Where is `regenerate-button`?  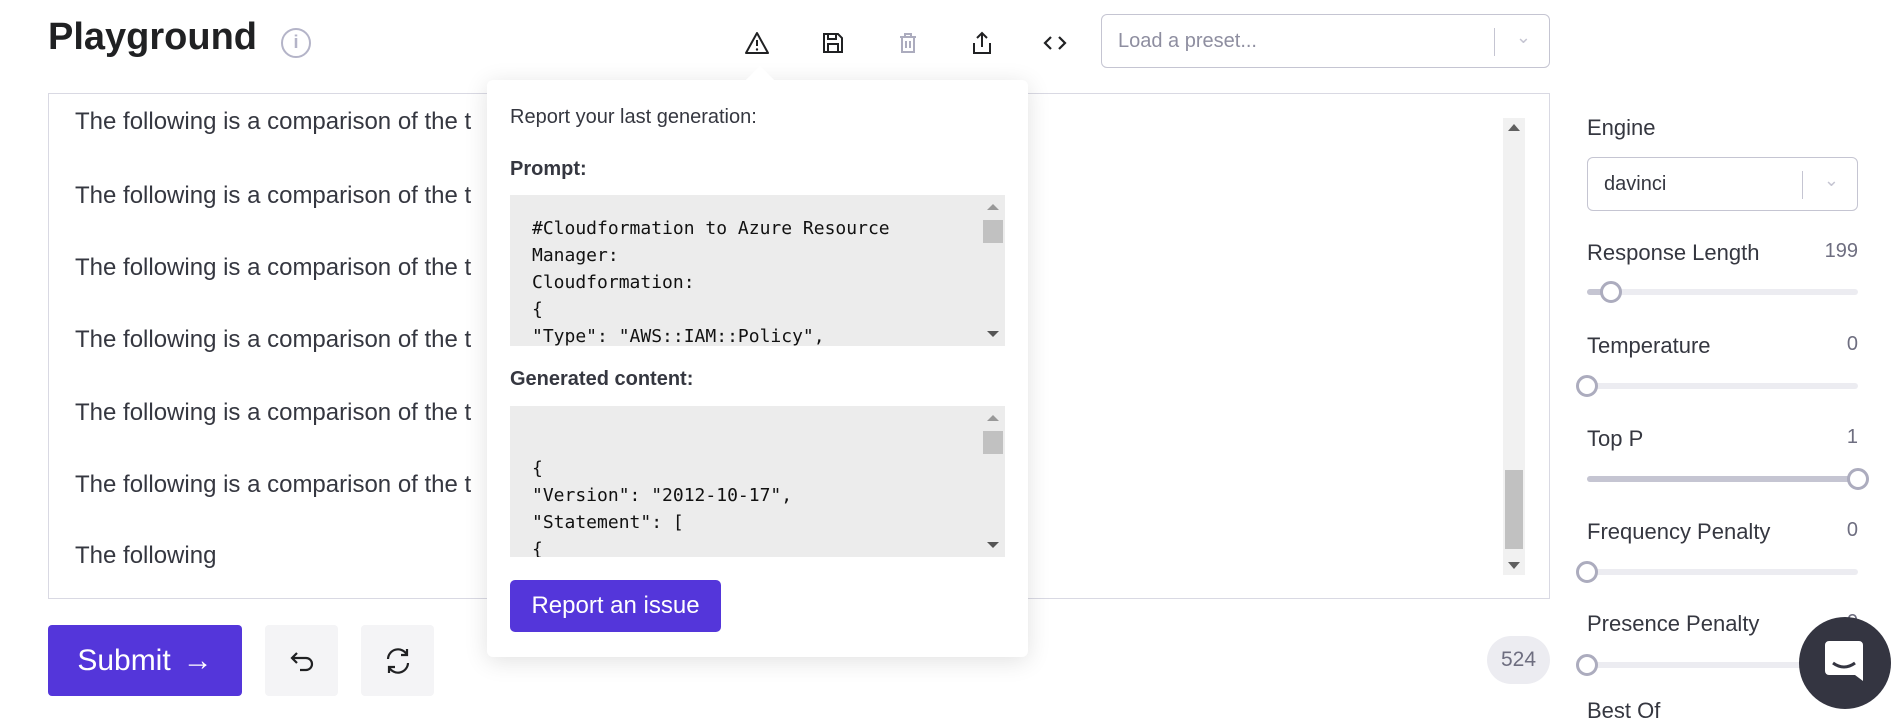 regenerate-button is located at coordinates (397, 660).